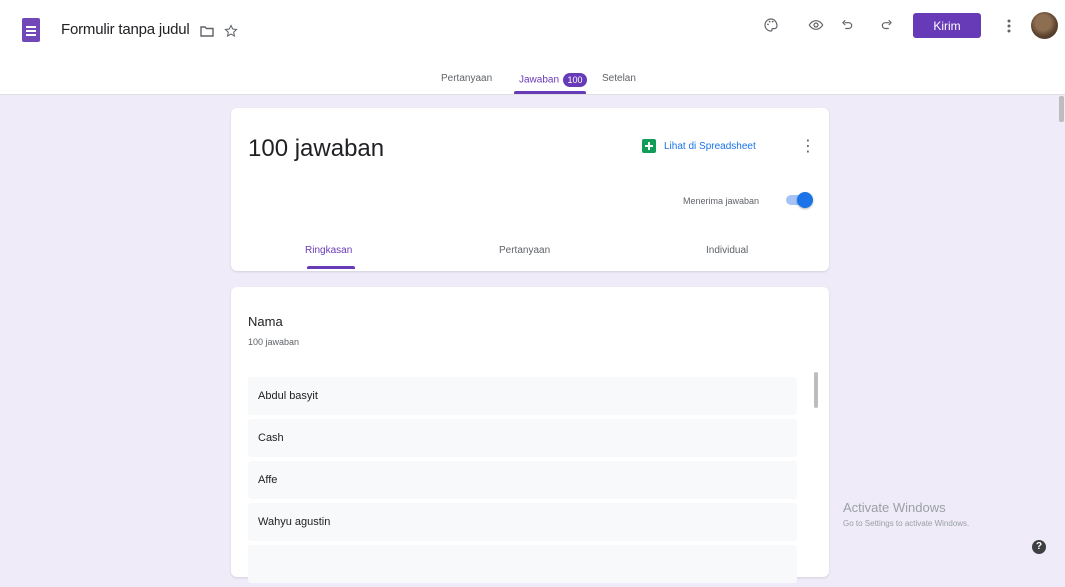 The height and width of the screenshot is (587, 1065). Describe the element at coordinates (466, 78) in the screenshot. I see `tab-pertanyaan: Pertanyaan` at that location.